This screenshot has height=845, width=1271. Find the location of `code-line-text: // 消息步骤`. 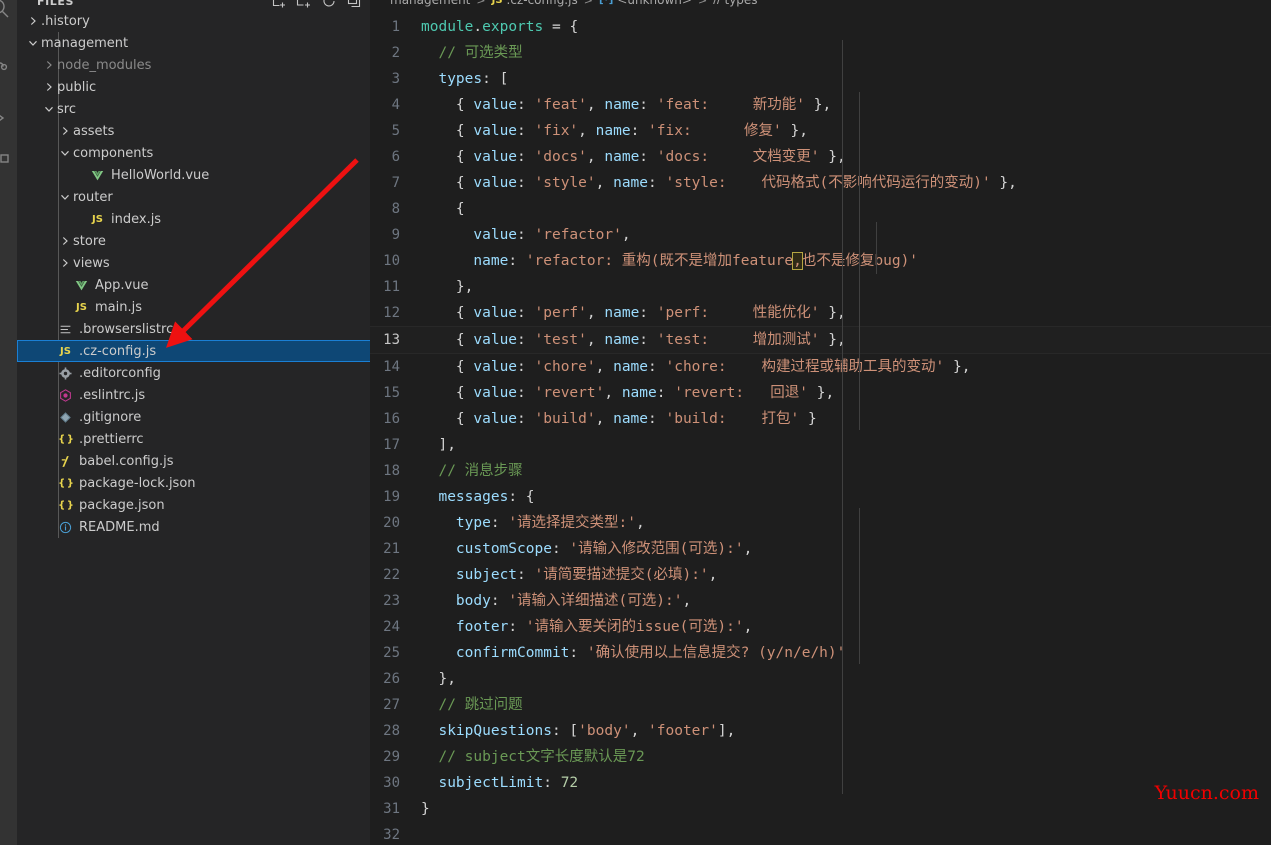

code-line-text: // 消息步骤 is located at coordinates (846, 471).